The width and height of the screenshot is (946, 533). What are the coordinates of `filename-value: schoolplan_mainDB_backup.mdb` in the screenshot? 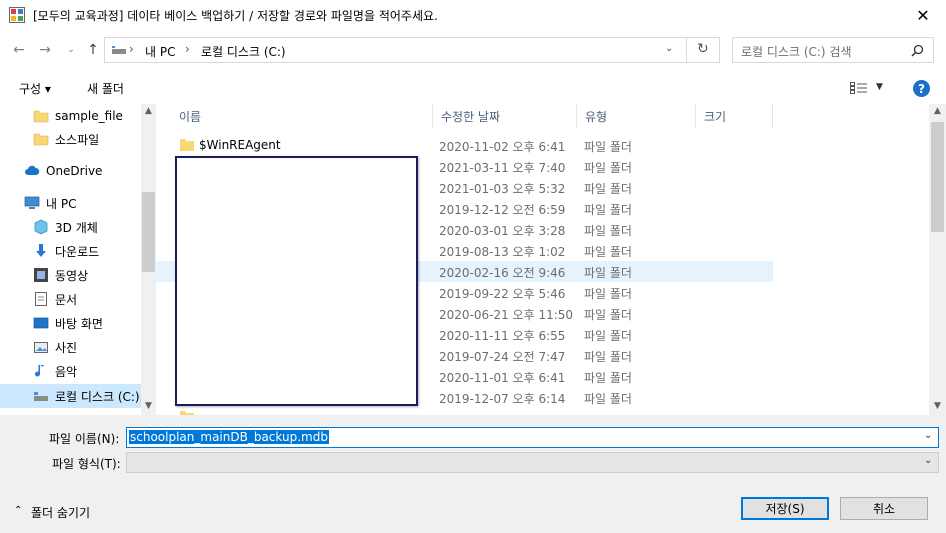 It's located at (229, 437).